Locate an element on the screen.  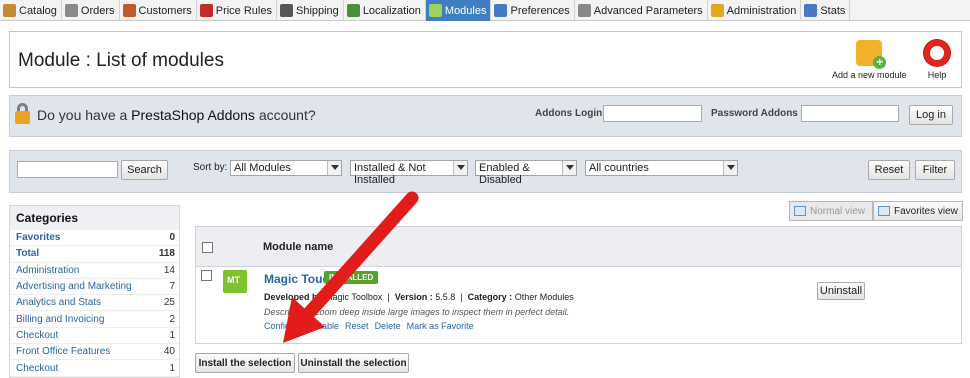
addons-password-input is located at coordinates (850, 113).